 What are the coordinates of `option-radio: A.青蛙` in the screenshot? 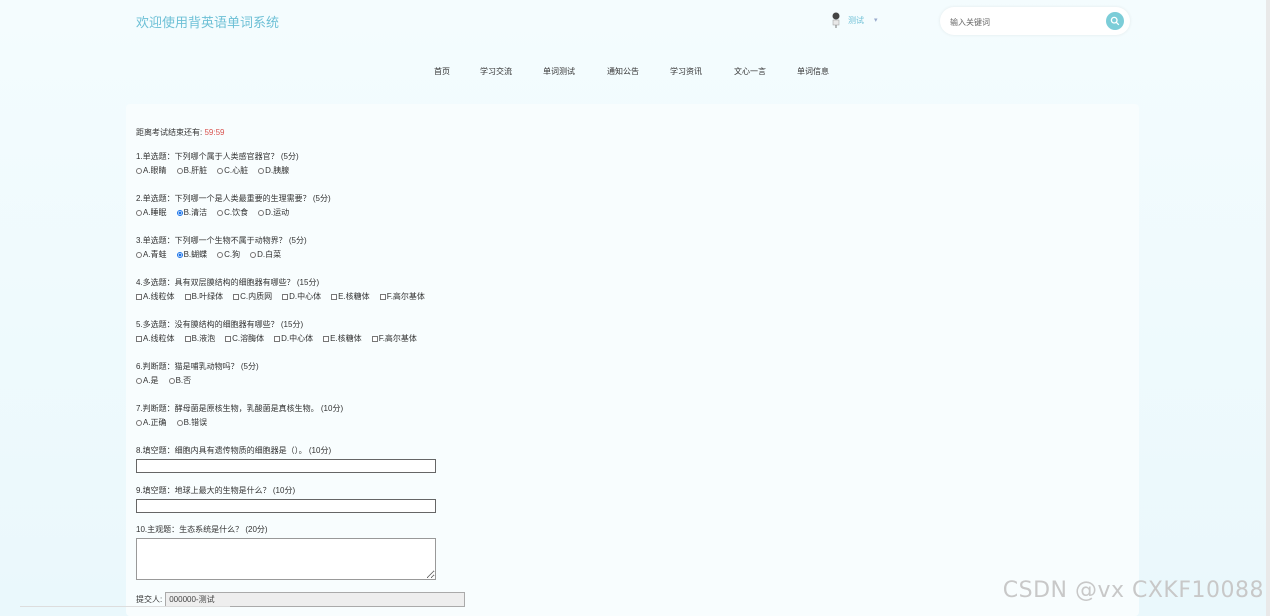 It's located at (151, 254).